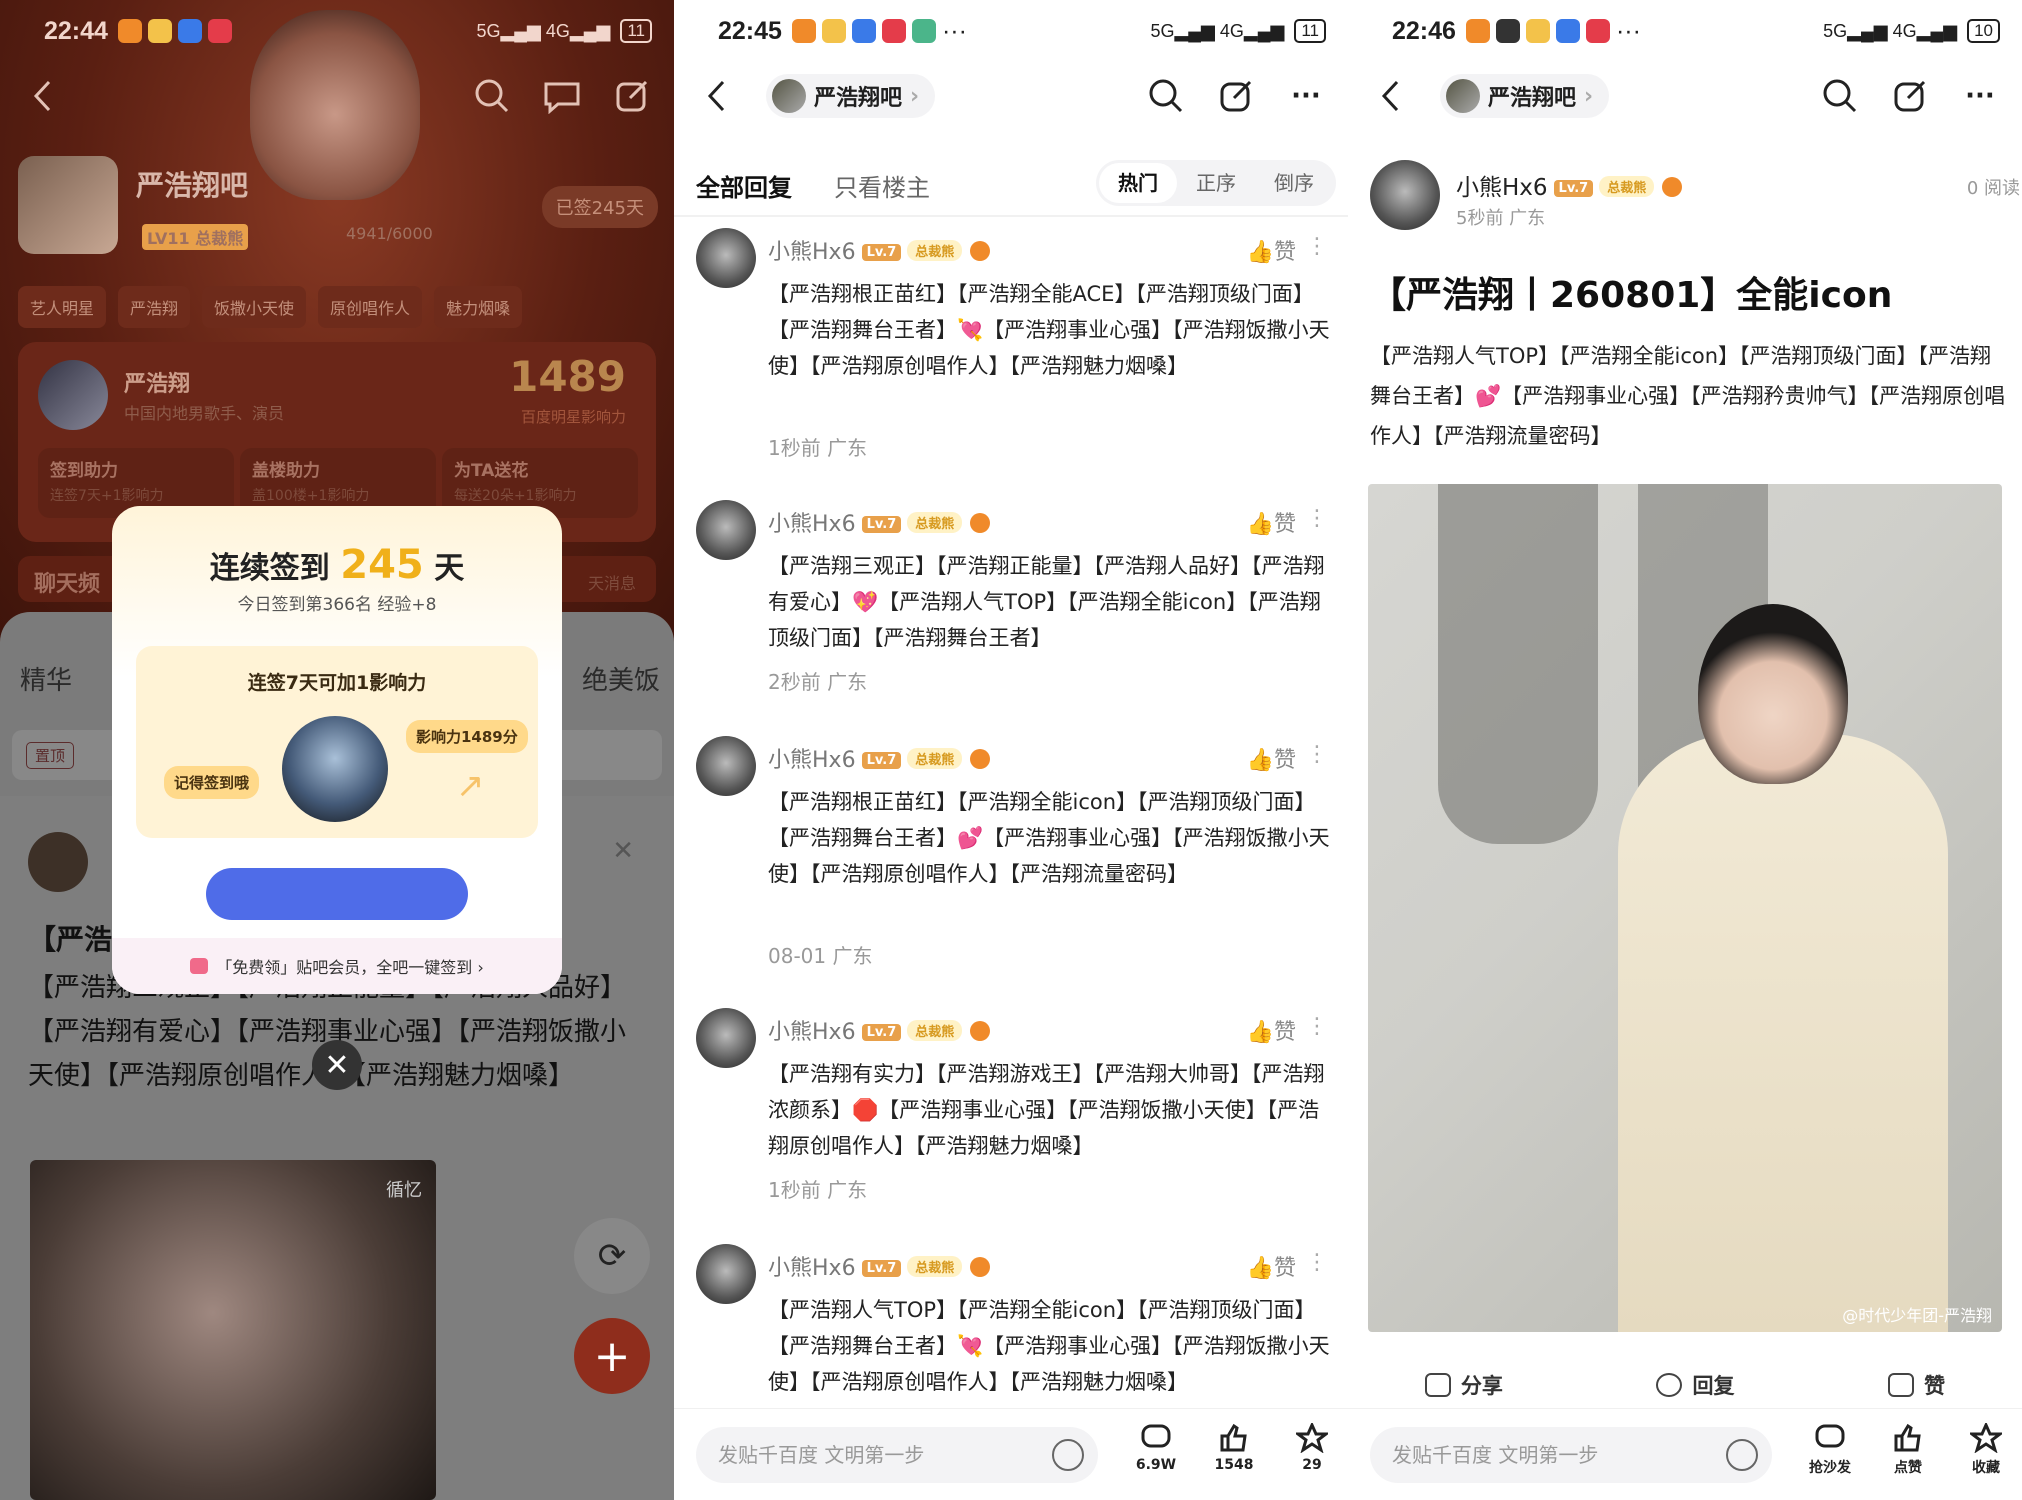  Describe the element at coordinates (1294, 183) in the screenshot. I see `sort-desc: 倒序` at that location.